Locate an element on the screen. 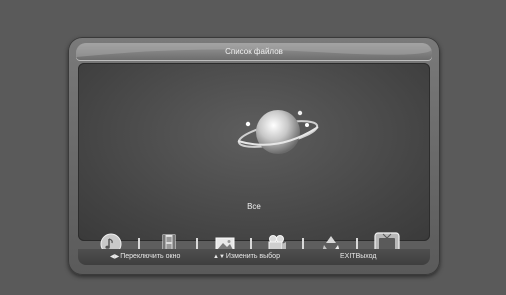 The height and width of the screenshot is (295, 506). window-title: Список файлов is located at coordinates (254, 51).